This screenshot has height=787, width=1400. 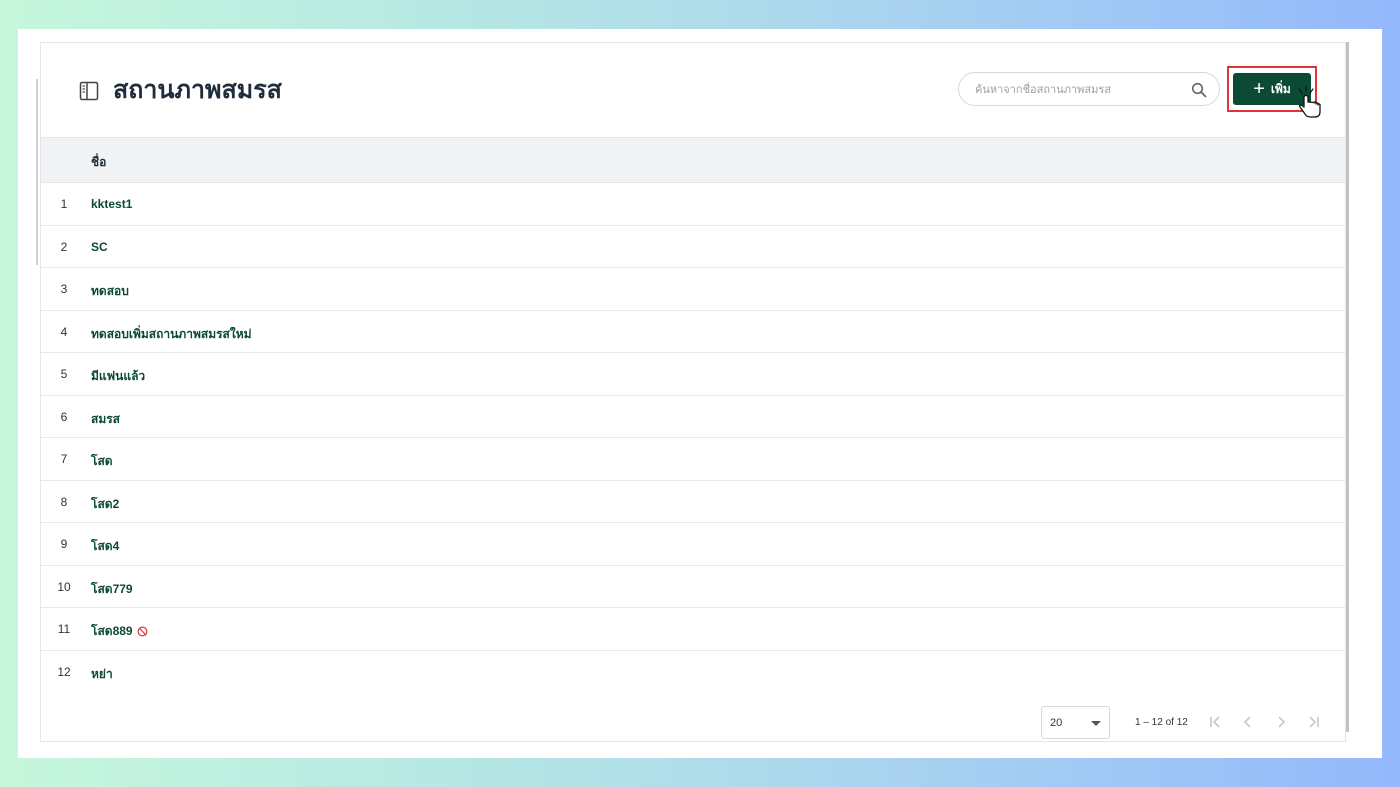 I want to click on first-page-icon, so click(x=1215, y=722).